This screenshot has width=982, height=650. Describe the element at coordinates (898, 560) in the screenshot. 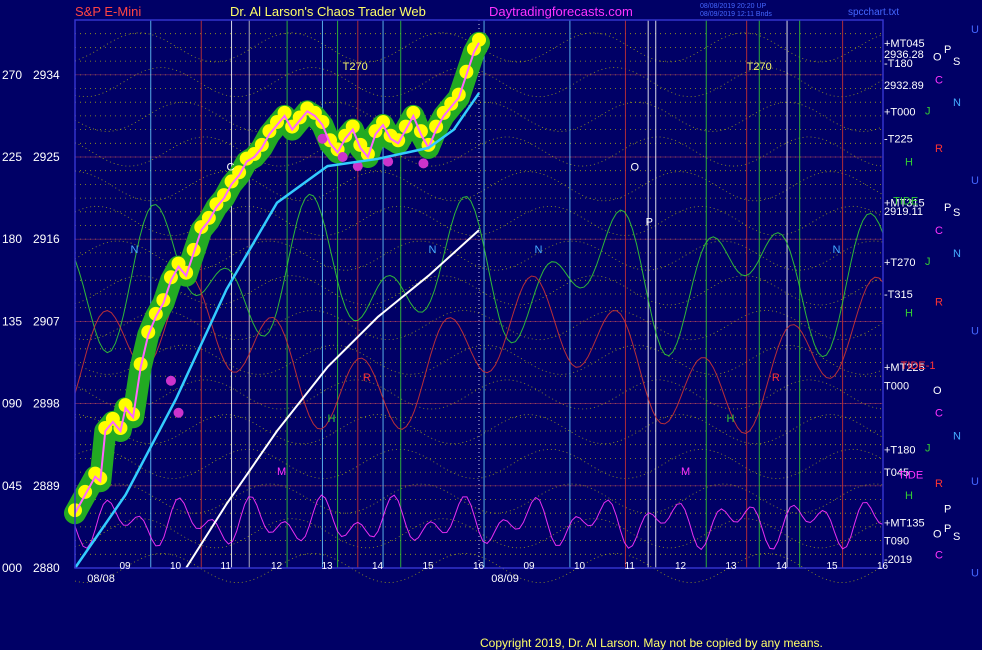

I see `level-label: -2019` at that location.